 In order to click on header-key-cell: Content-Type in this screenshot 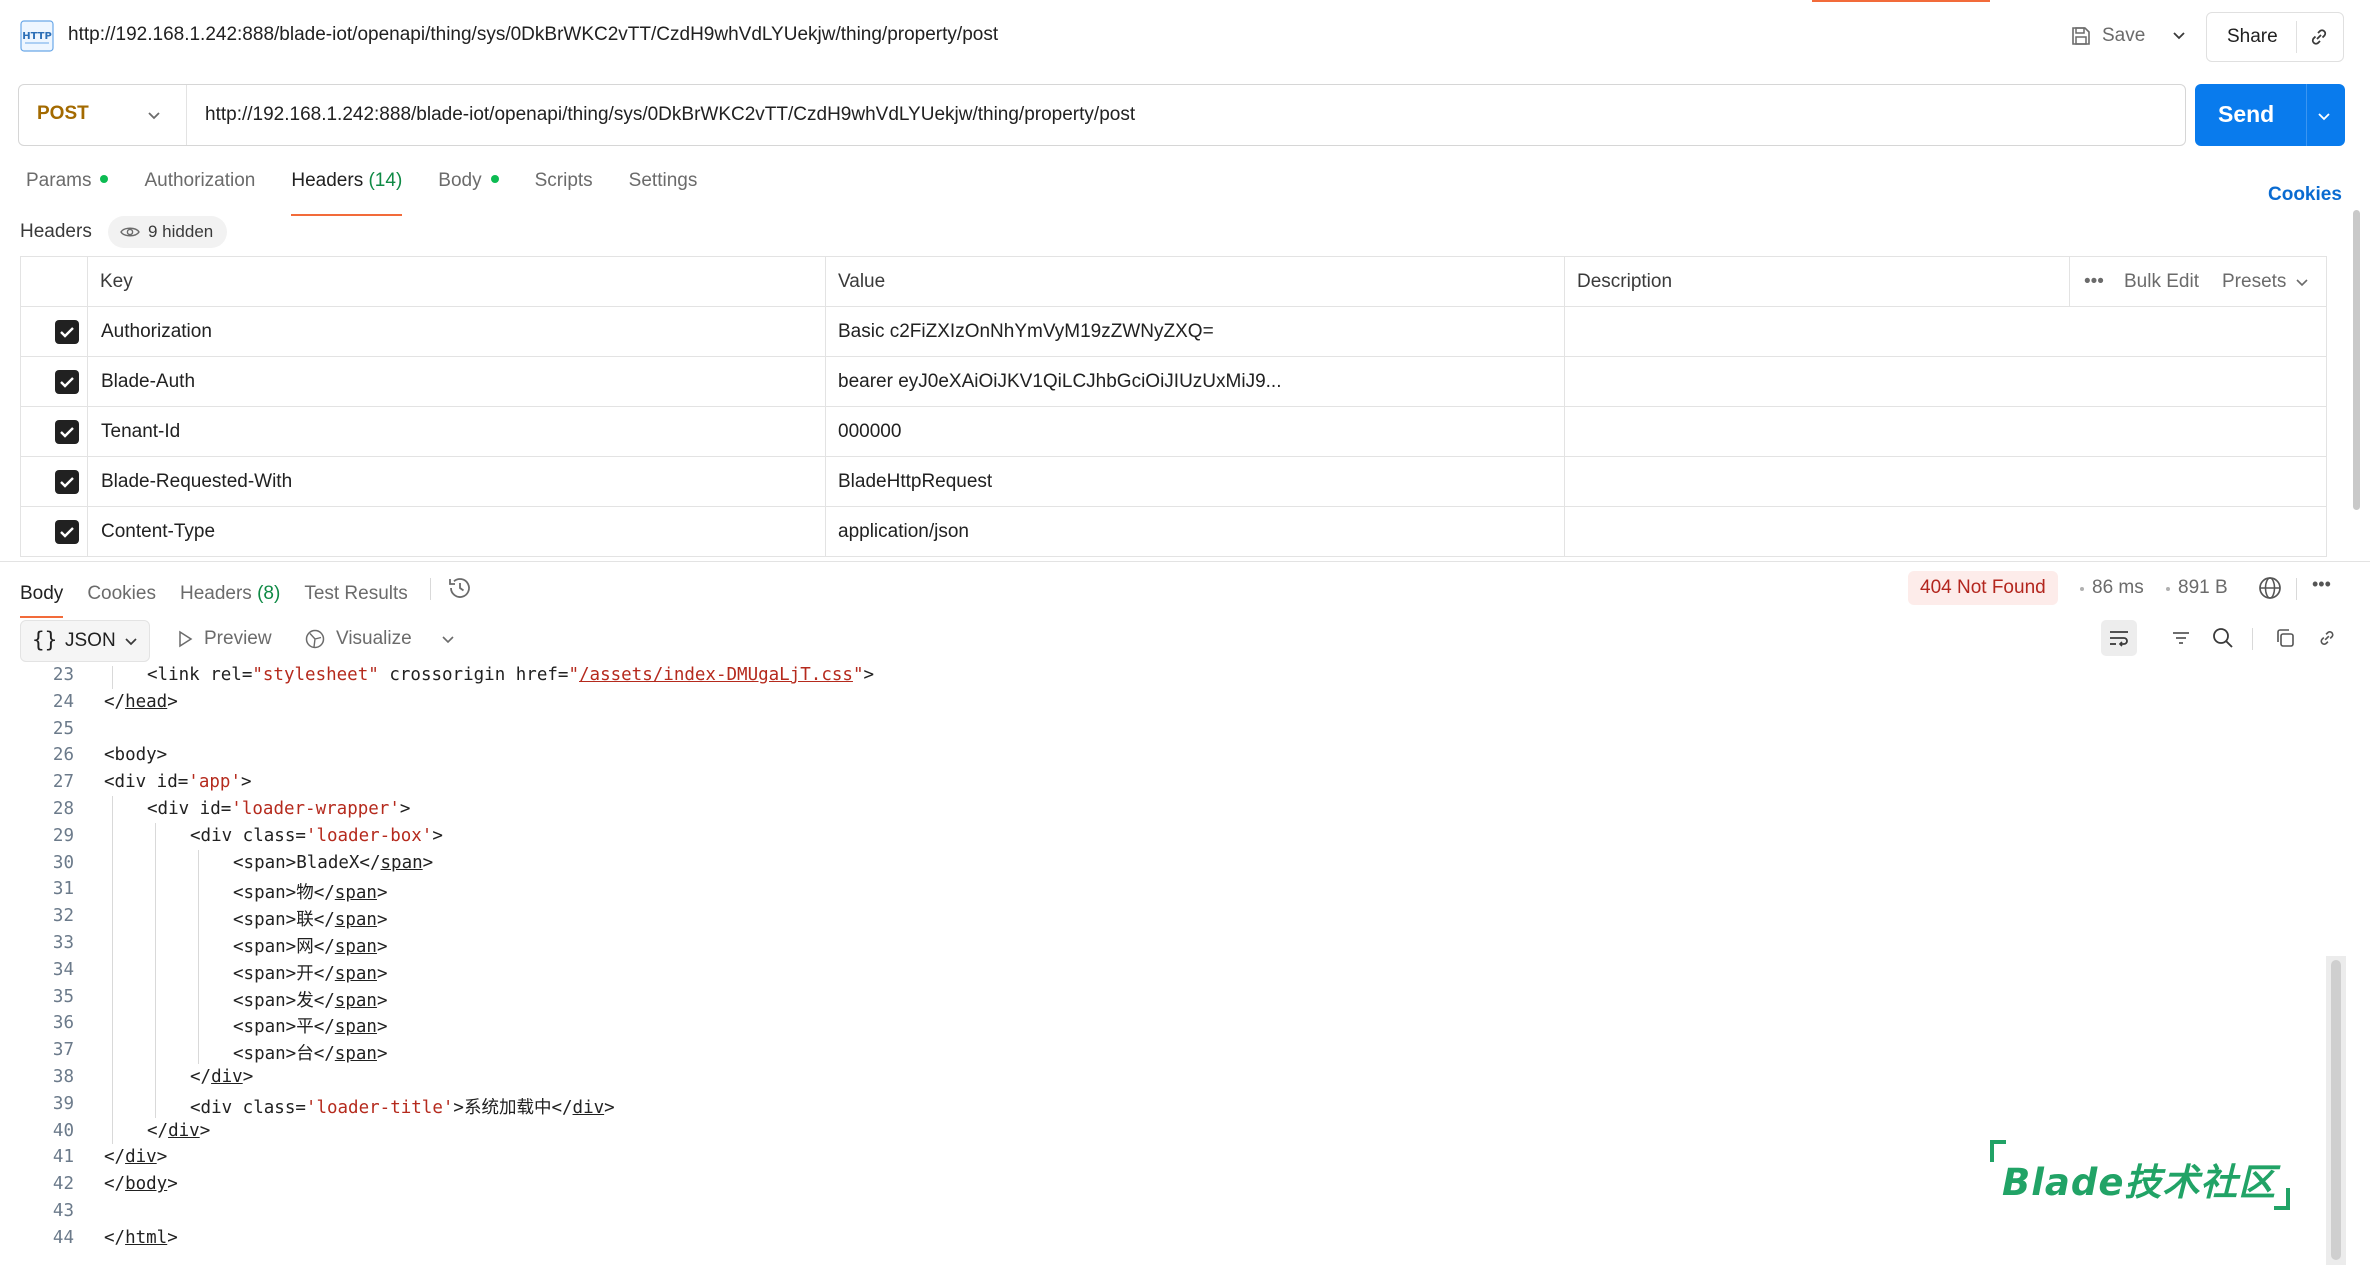, I will do `click(158, 531)`.